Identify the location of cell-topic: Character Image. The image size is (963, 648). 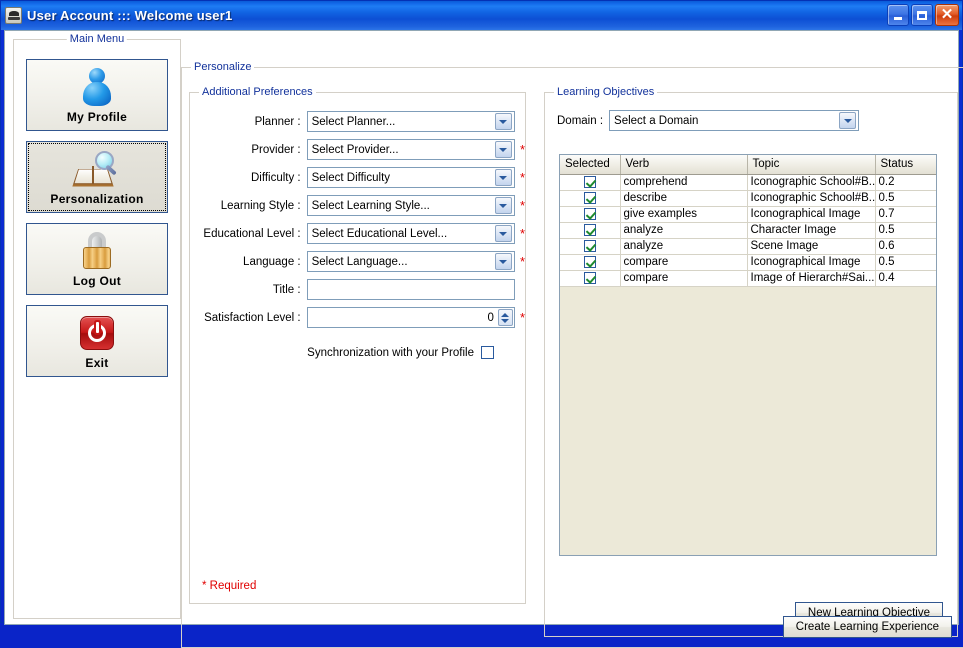
(811, 230).